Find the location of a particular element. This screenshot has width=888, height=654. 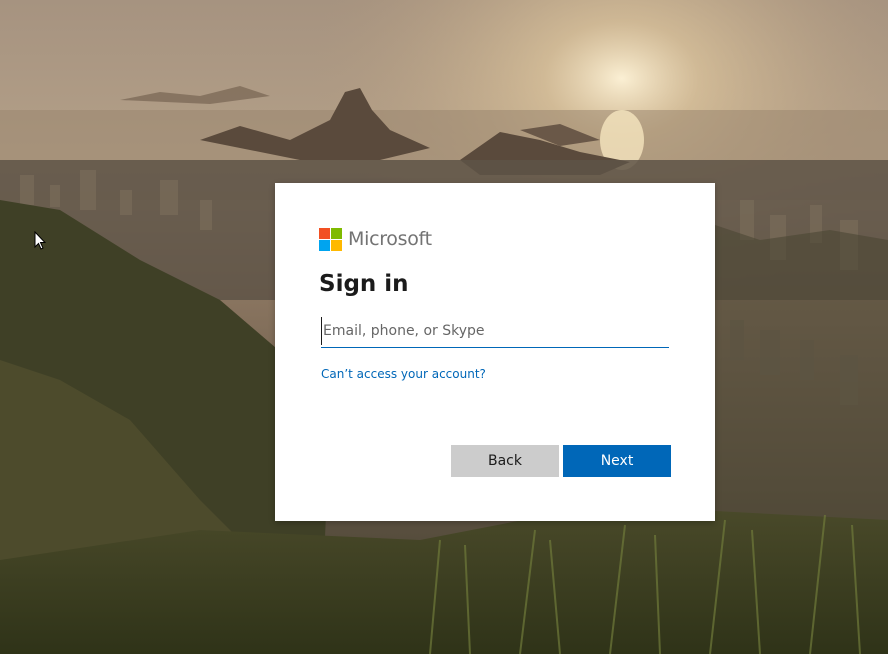

email-field-container is located at coordinates (496, 332).